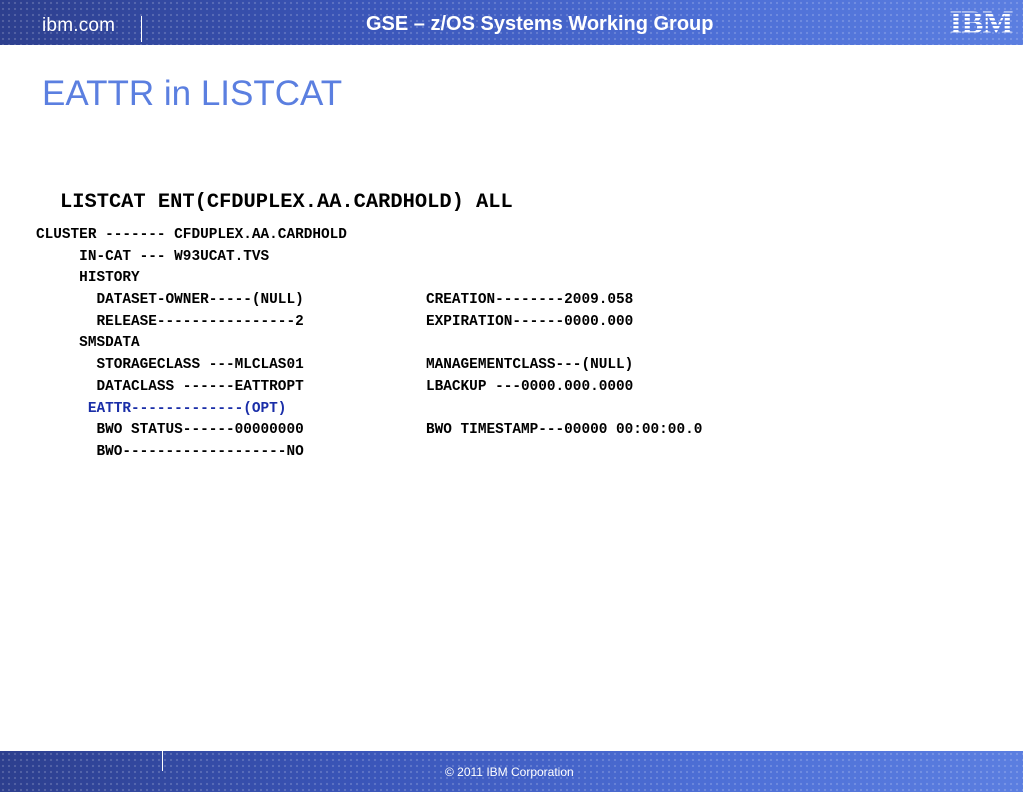  What do you see at coordinates (530, 321) in the screenshot?
I see `listing-right-text: EXPIRATION------0000.000` at bounding box center [530, 321].